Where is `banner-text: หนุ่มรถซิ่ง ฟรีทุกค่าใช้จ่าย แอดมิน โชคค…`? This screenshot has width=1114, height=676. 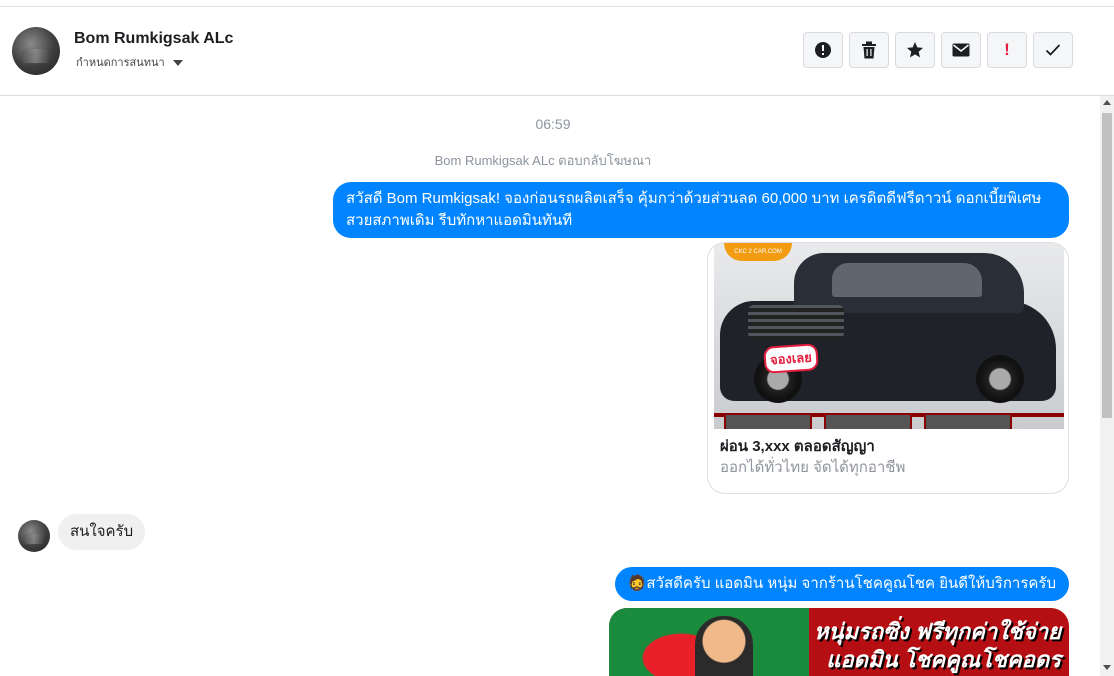
banner-text: หนุ่มรถซิ่ง ฟรีทุกค่าใช้จ่าย แอดมิน โชคค… is located at coordinates (930, 646).